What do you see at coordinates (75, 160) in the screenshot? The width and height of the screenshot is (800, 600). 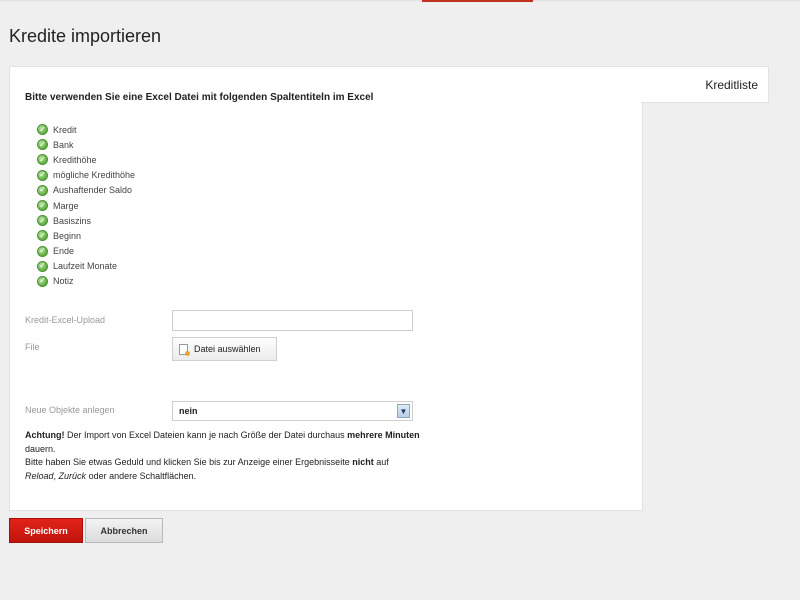 I see `column-name: Kredithöhe` at bounding box center [75, 160].